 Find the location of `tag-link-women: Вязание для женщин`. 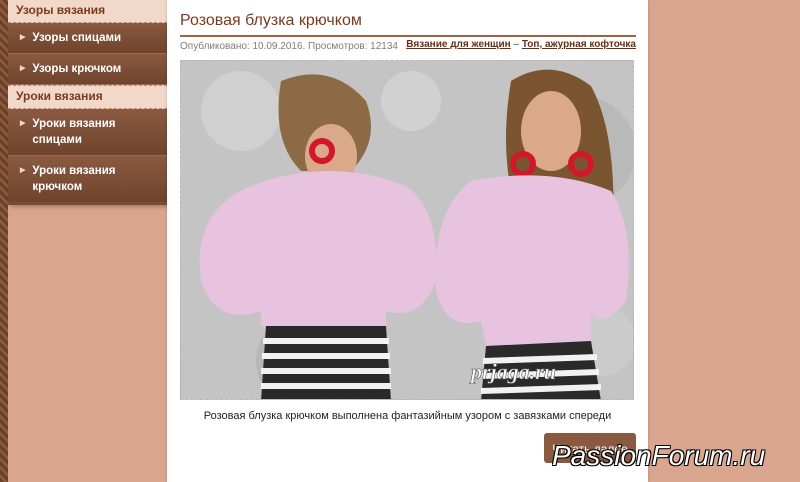

tag-link-women: Вязание для женщин is located at coordinates (458, 44).